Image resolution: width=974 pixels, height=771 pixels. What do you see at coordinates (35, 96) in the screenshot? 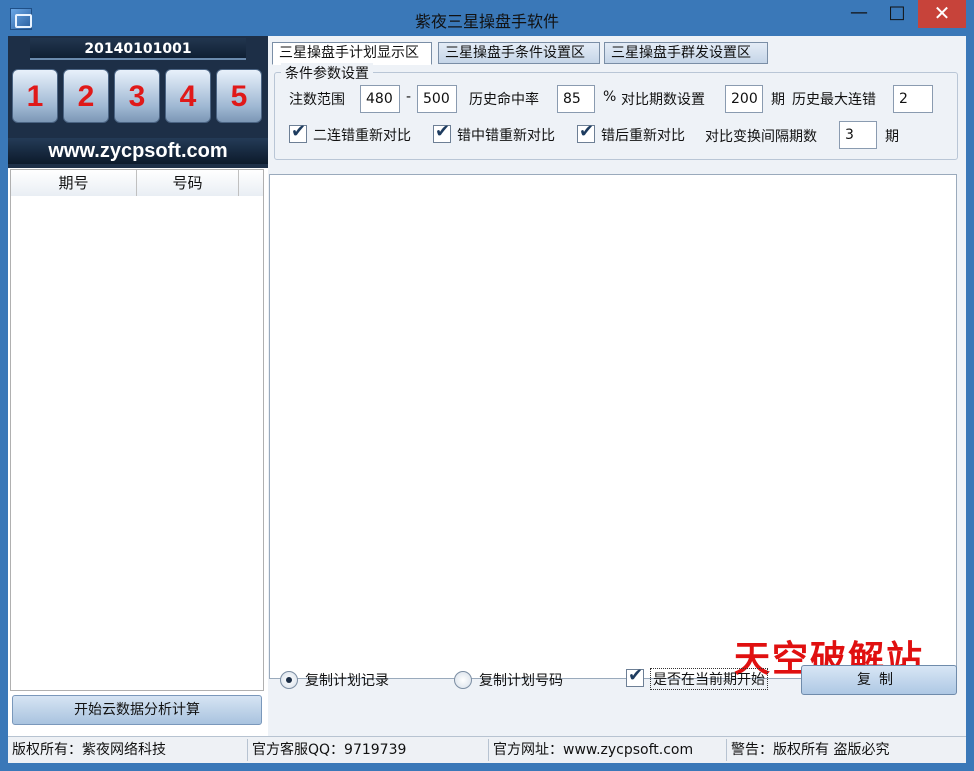
I see `number-ball: 1` at bounding box center [35, 96].